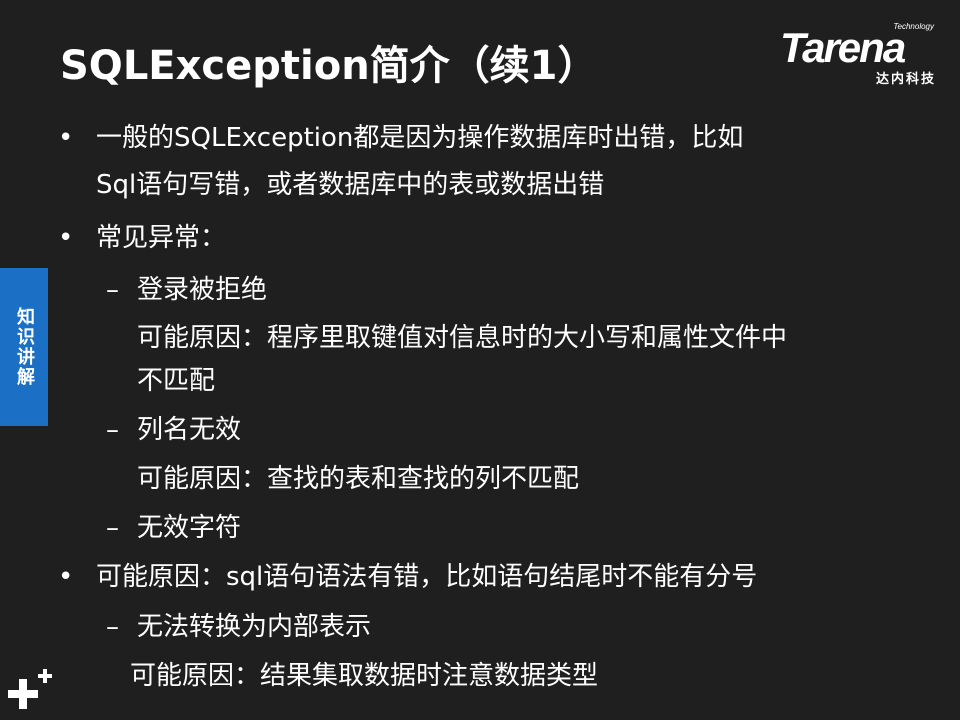 The image size is (960, 720). Describe the element at coordinates (462, 338) in the screenshot. I see `detail-text: 可能原因：程序里取键值对信息时的大小写和属性文件中` at that location.